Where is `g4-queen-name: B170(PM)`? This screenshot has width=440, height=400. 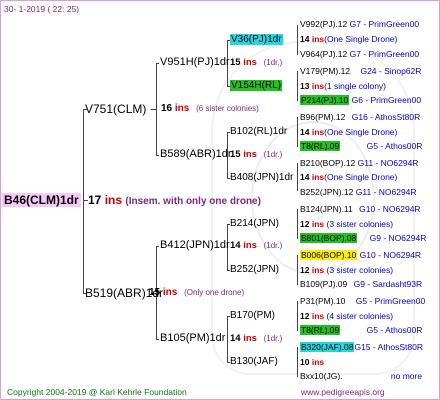 g4-queen-name: B170(PM) is located at coordinates (252, 316).